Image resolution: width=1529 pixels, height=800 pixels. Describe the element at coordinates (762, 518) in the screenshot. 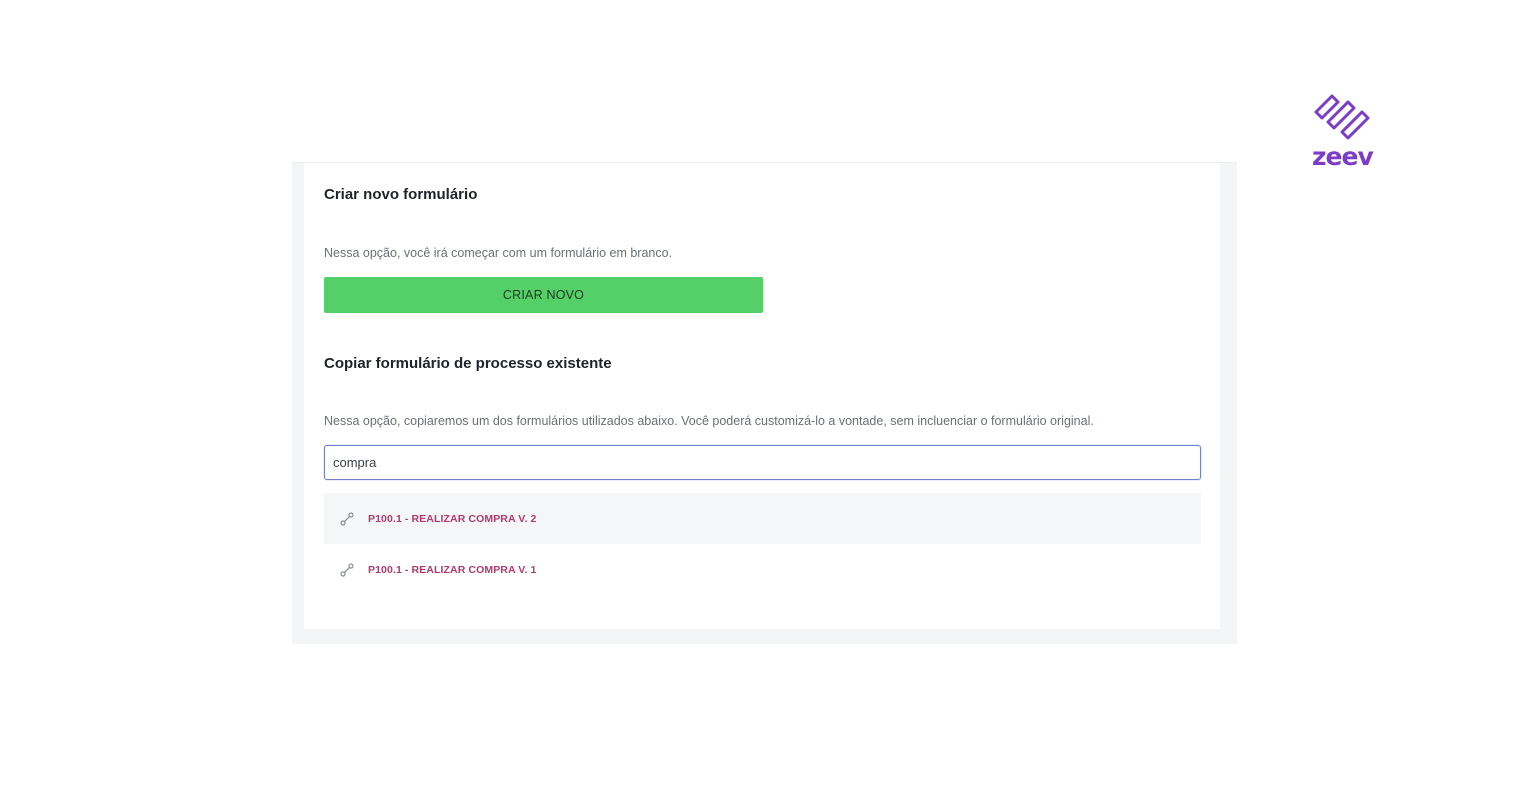

I see `result-item: P100.1 - REALIZAR COMPRA V. 2` at that location.